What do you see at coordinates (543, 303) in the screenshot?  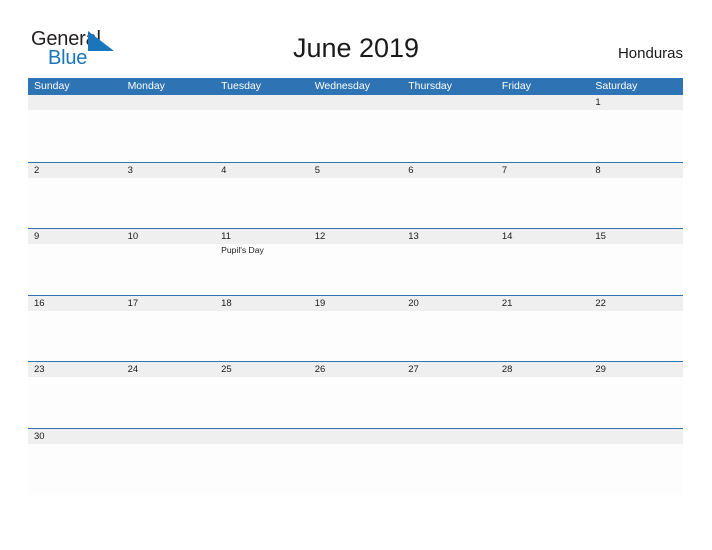 I see `day-number: 21` at bounding box center [543, 303].